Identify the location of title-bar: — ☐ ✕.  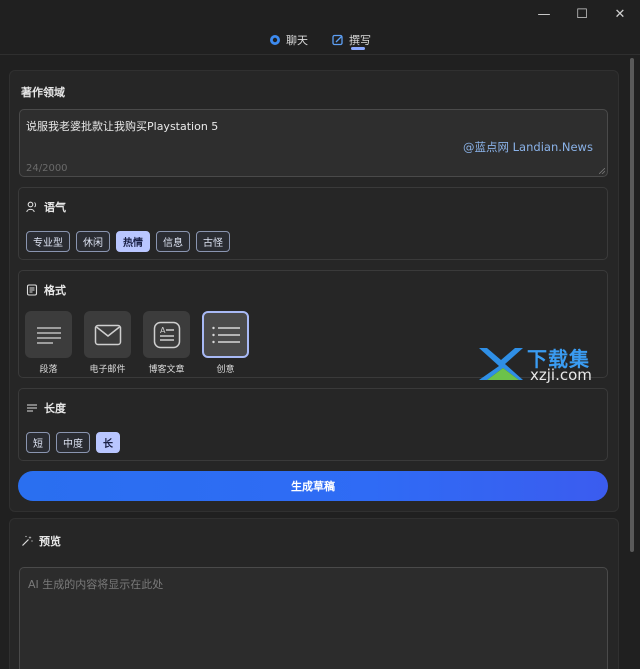
(320, 14).